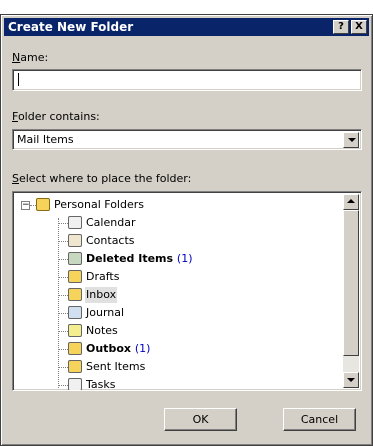 This screenshot has height=446, width=373. I want to click on tree-item-label: Calendar, so click(111, 222).